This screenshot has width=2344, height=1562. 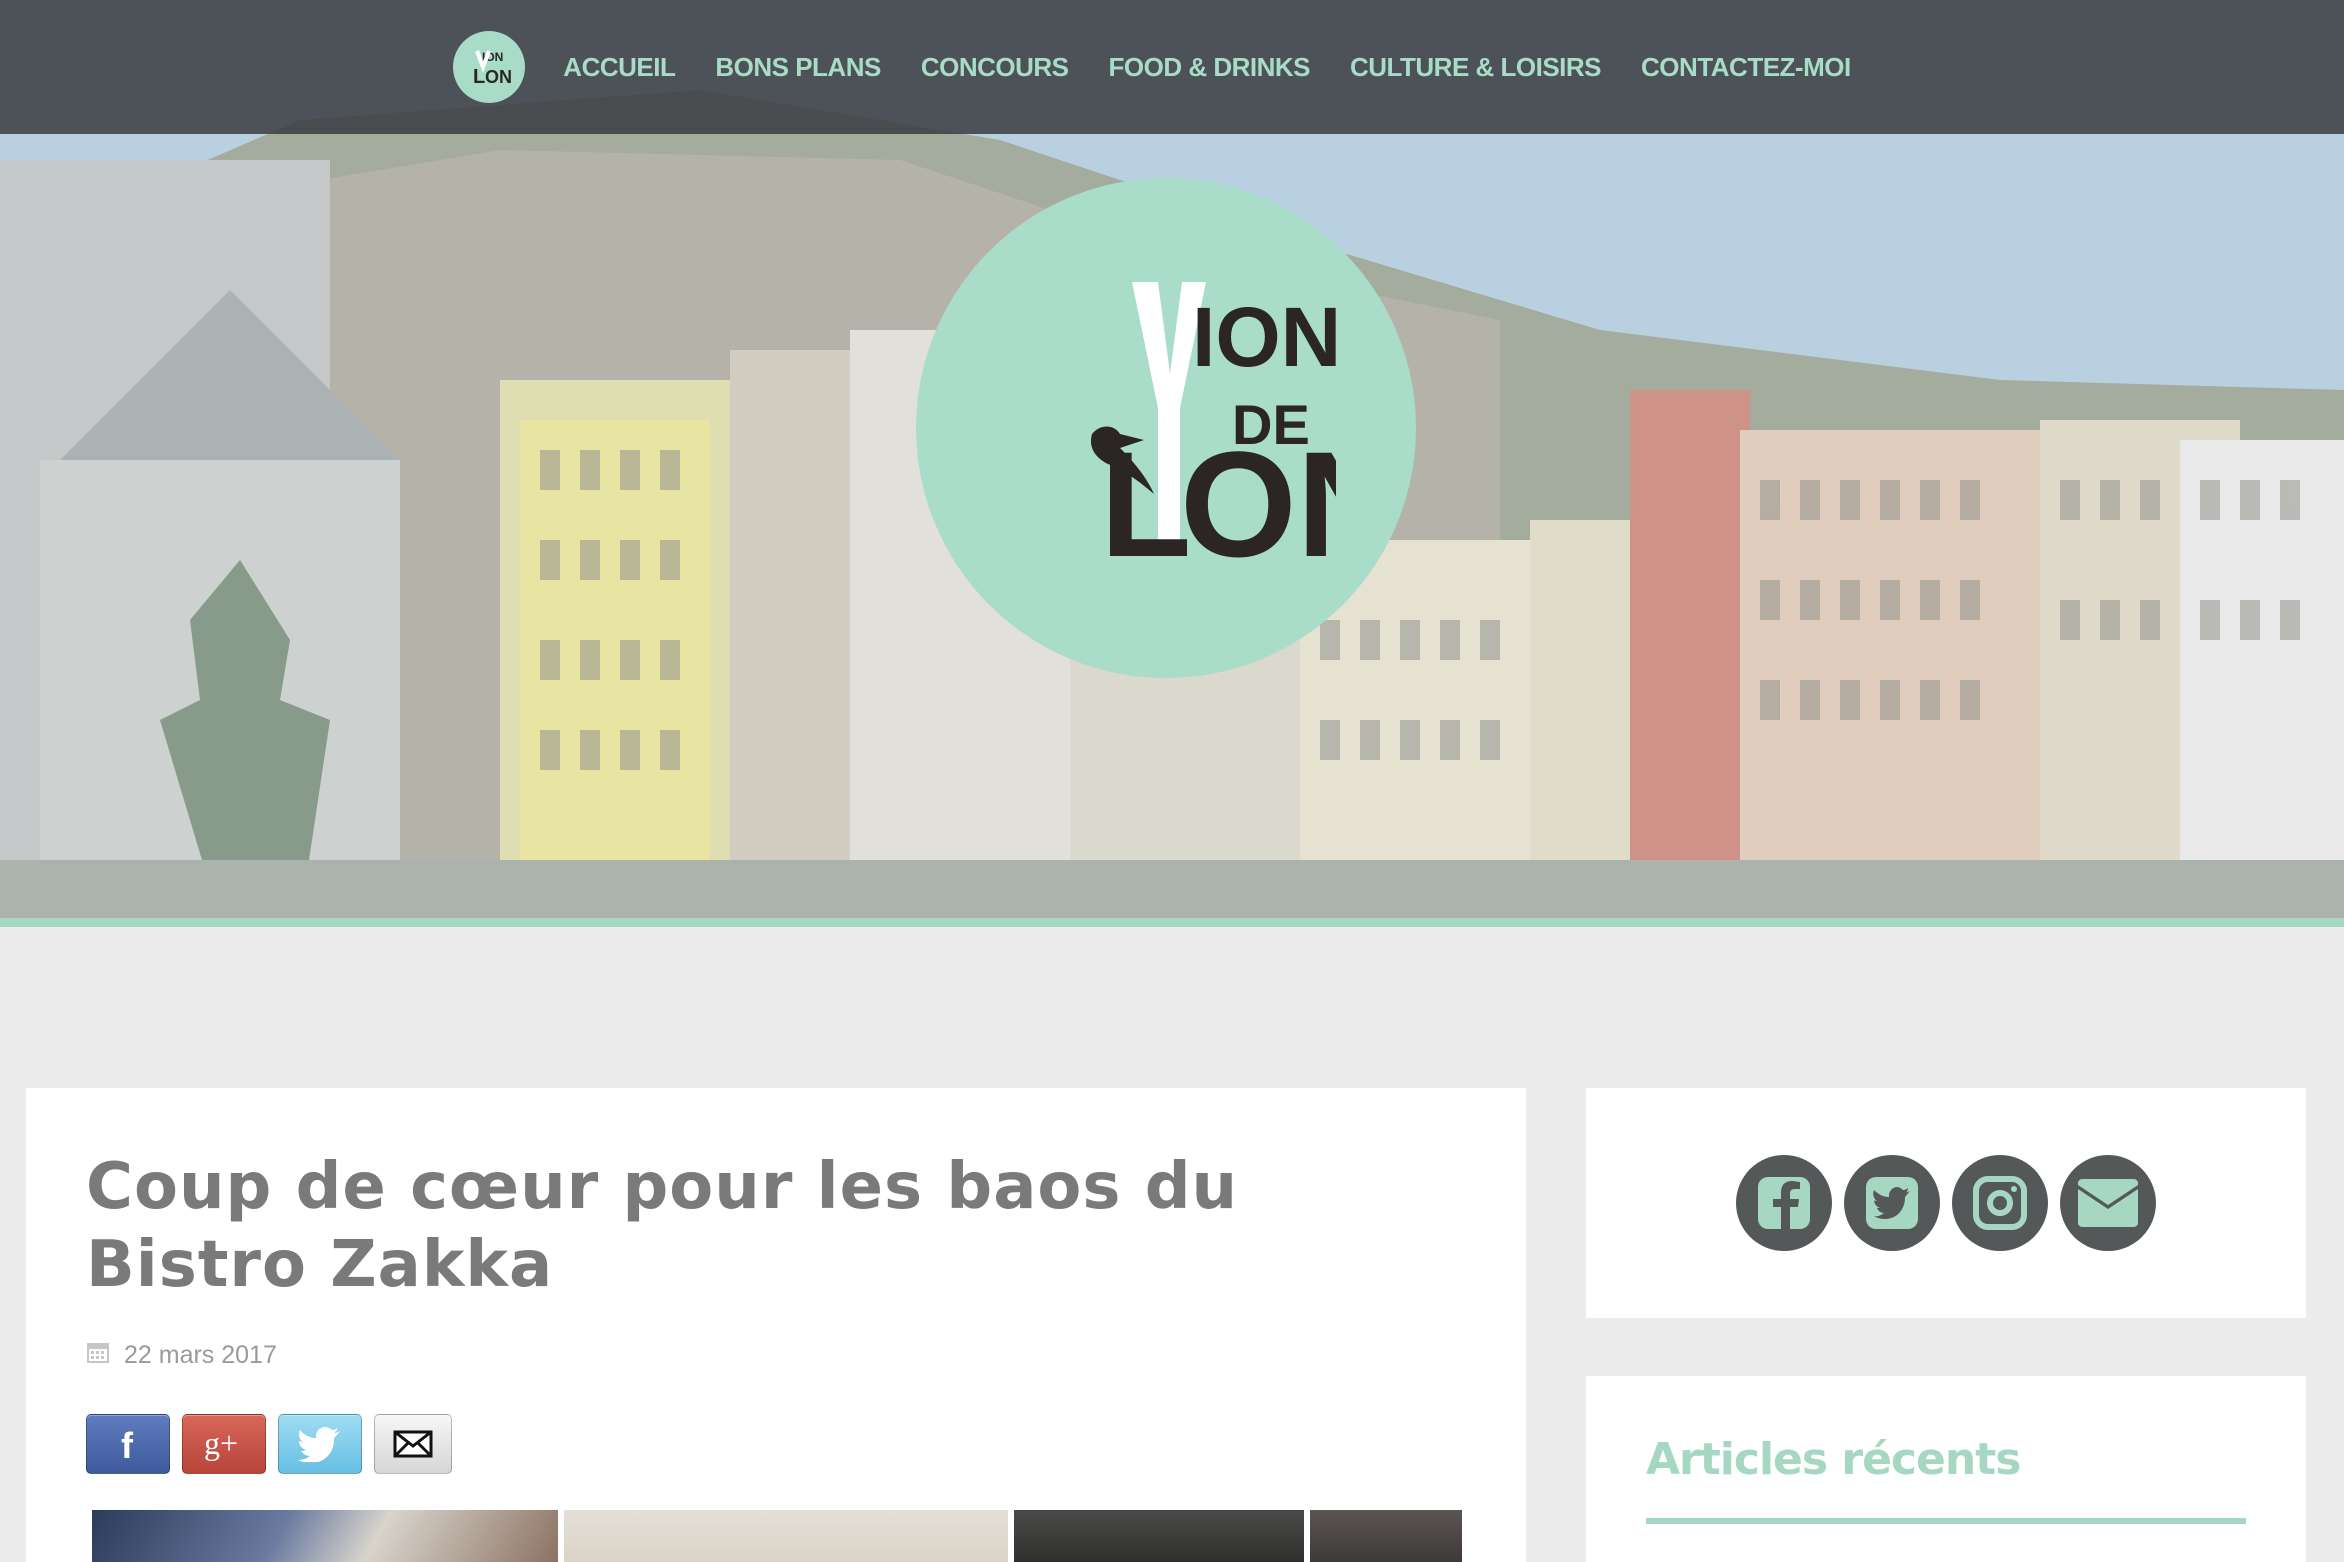 I want to click on svg-text: ON, so click(x=498, y=77).